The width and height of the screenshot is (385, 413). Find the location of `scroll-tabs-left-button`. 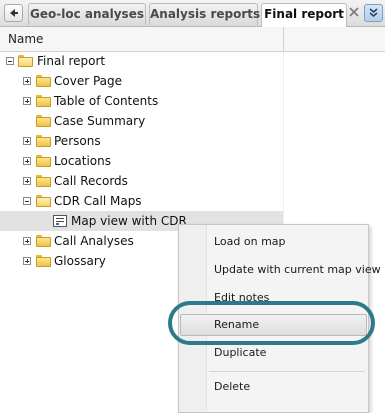

scroll-tabs-left-button is located at coordinates (13, 13).